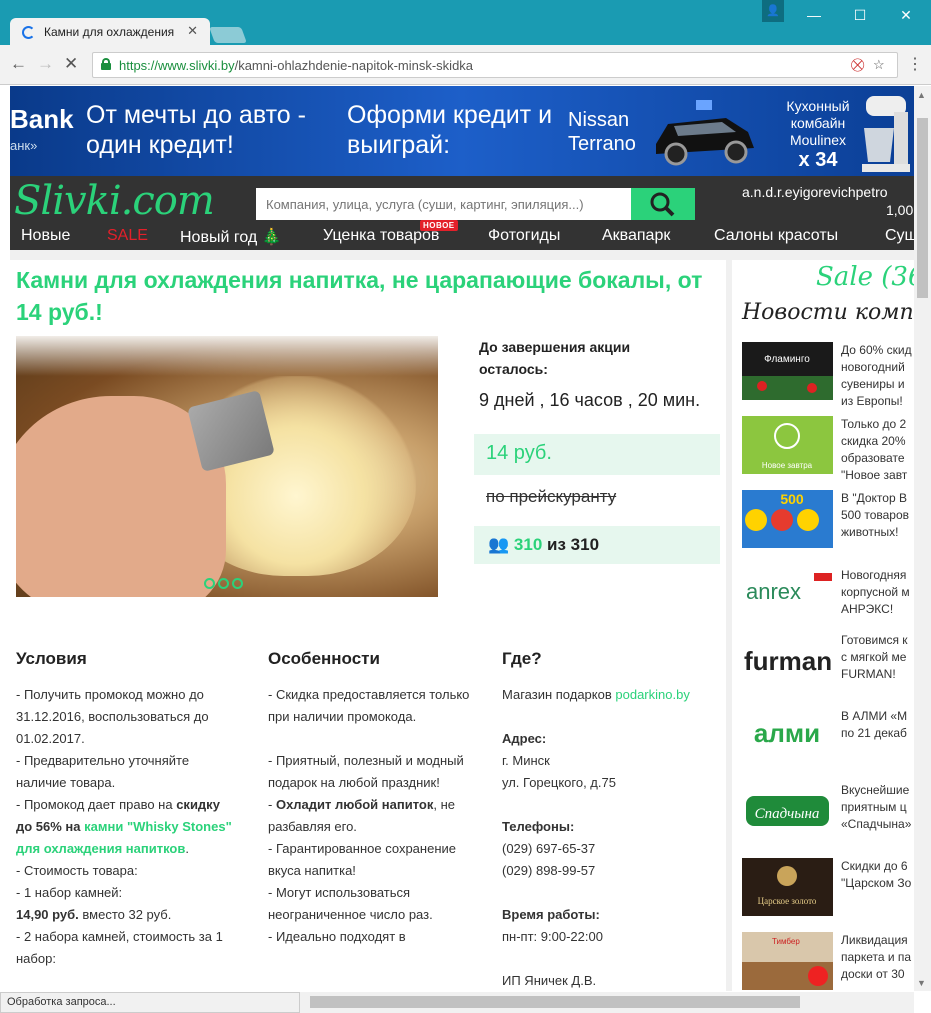  Describe the element at coordinates (857, 65) in the screenshot. I see `blocked-popup-icon: ⛒` at that location.